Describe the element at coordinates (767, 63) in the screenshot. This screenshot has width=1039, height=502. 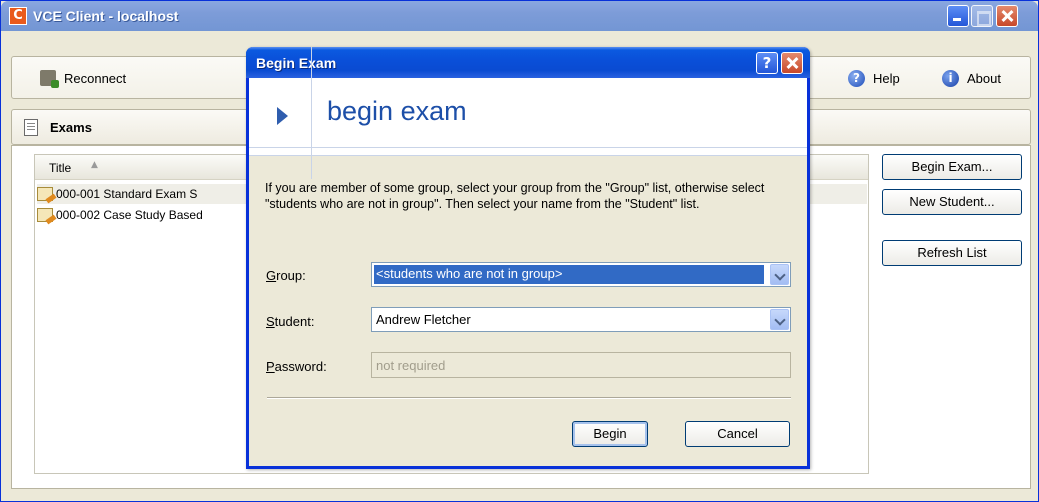
I see `dialog-help-button: ?` at that location.